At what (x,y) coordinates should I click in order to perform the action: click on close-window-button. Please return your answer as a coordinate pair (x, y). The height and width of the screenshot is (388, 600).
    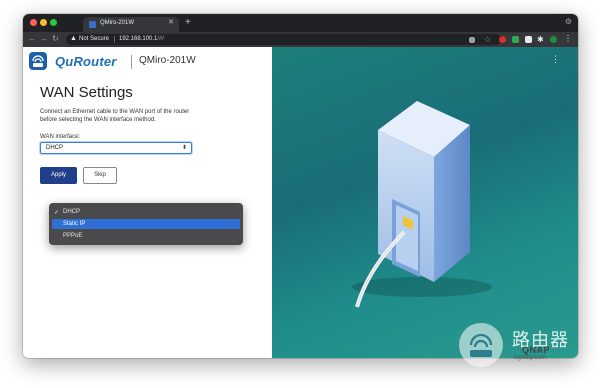
    Looking at the image, I should click on (33, 22).